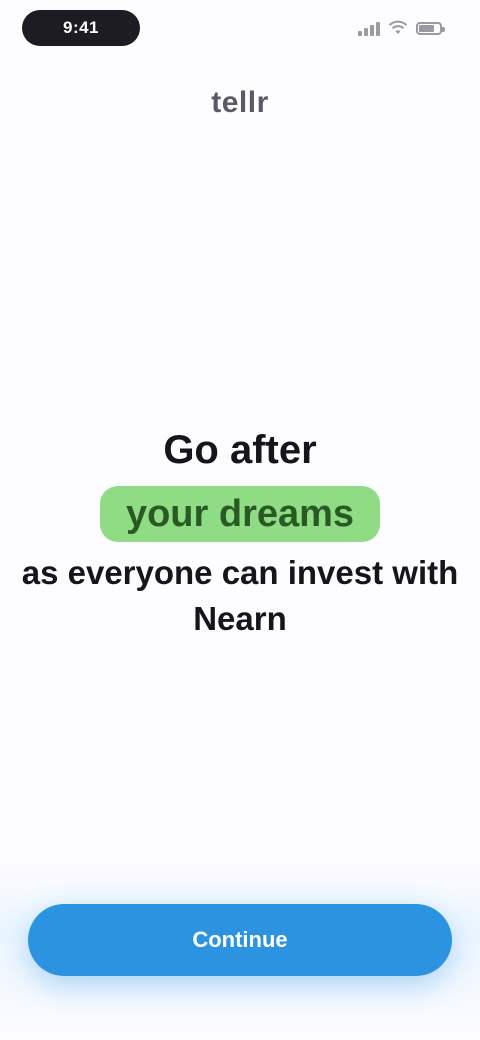 This screenshot has height=1040, width=480. I want to click on battery-fill, so click(427, 28).